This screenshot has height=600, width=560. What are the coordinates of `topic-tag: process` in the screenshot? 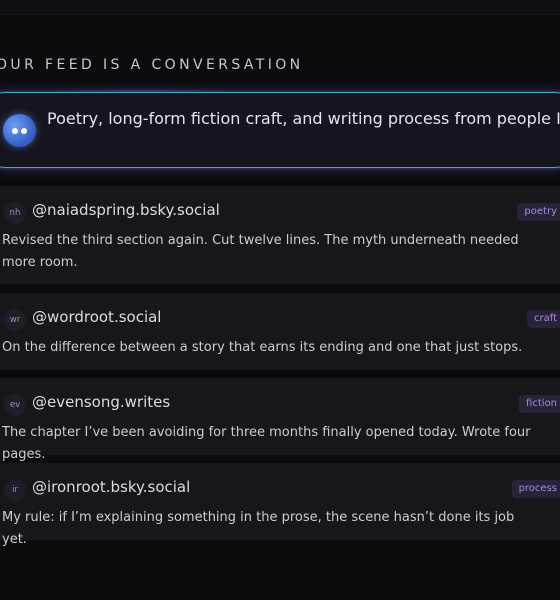 It's located at (535, 489).